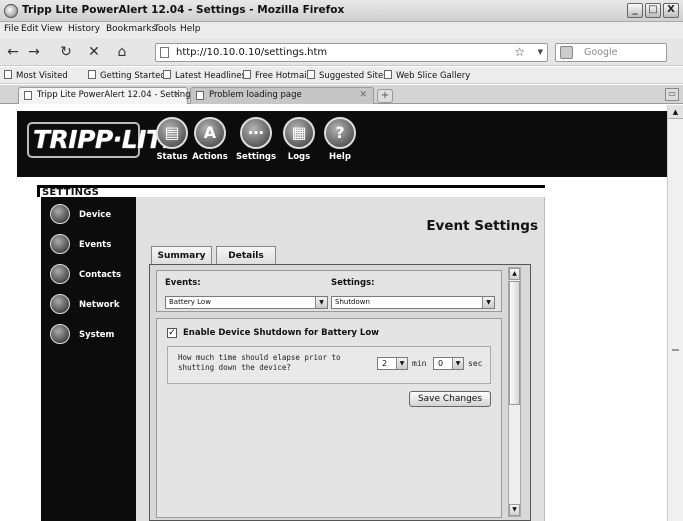  What do you see at coordinates (60, 304) in the screenshot?
I see `network-icon` at bounding box center [60, 304].